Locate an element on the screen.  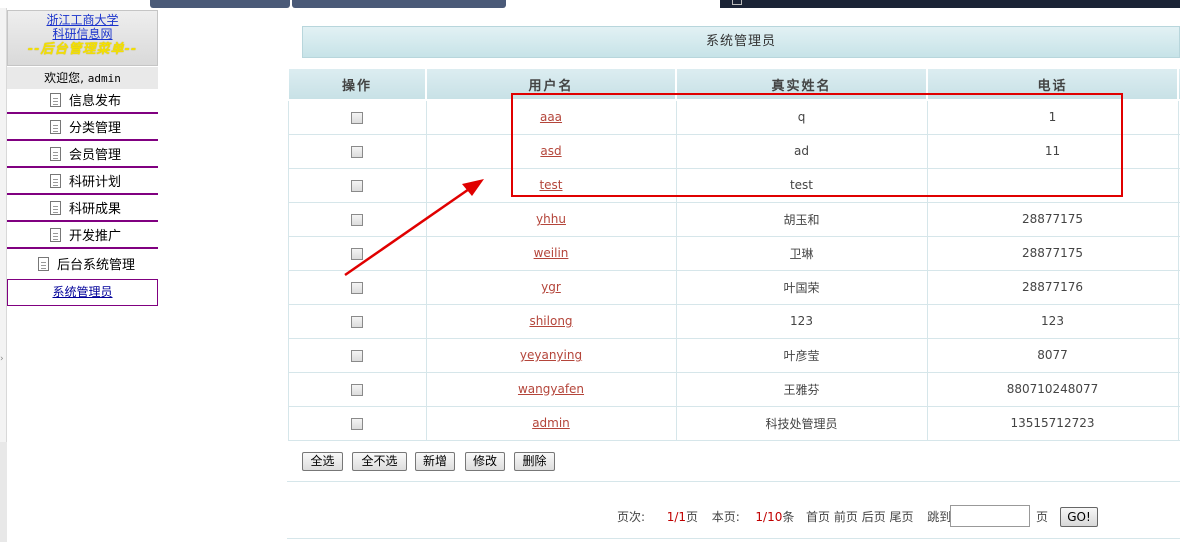
sidebar-item-promotion: 开发推广 is located at coordinates (82, 237).